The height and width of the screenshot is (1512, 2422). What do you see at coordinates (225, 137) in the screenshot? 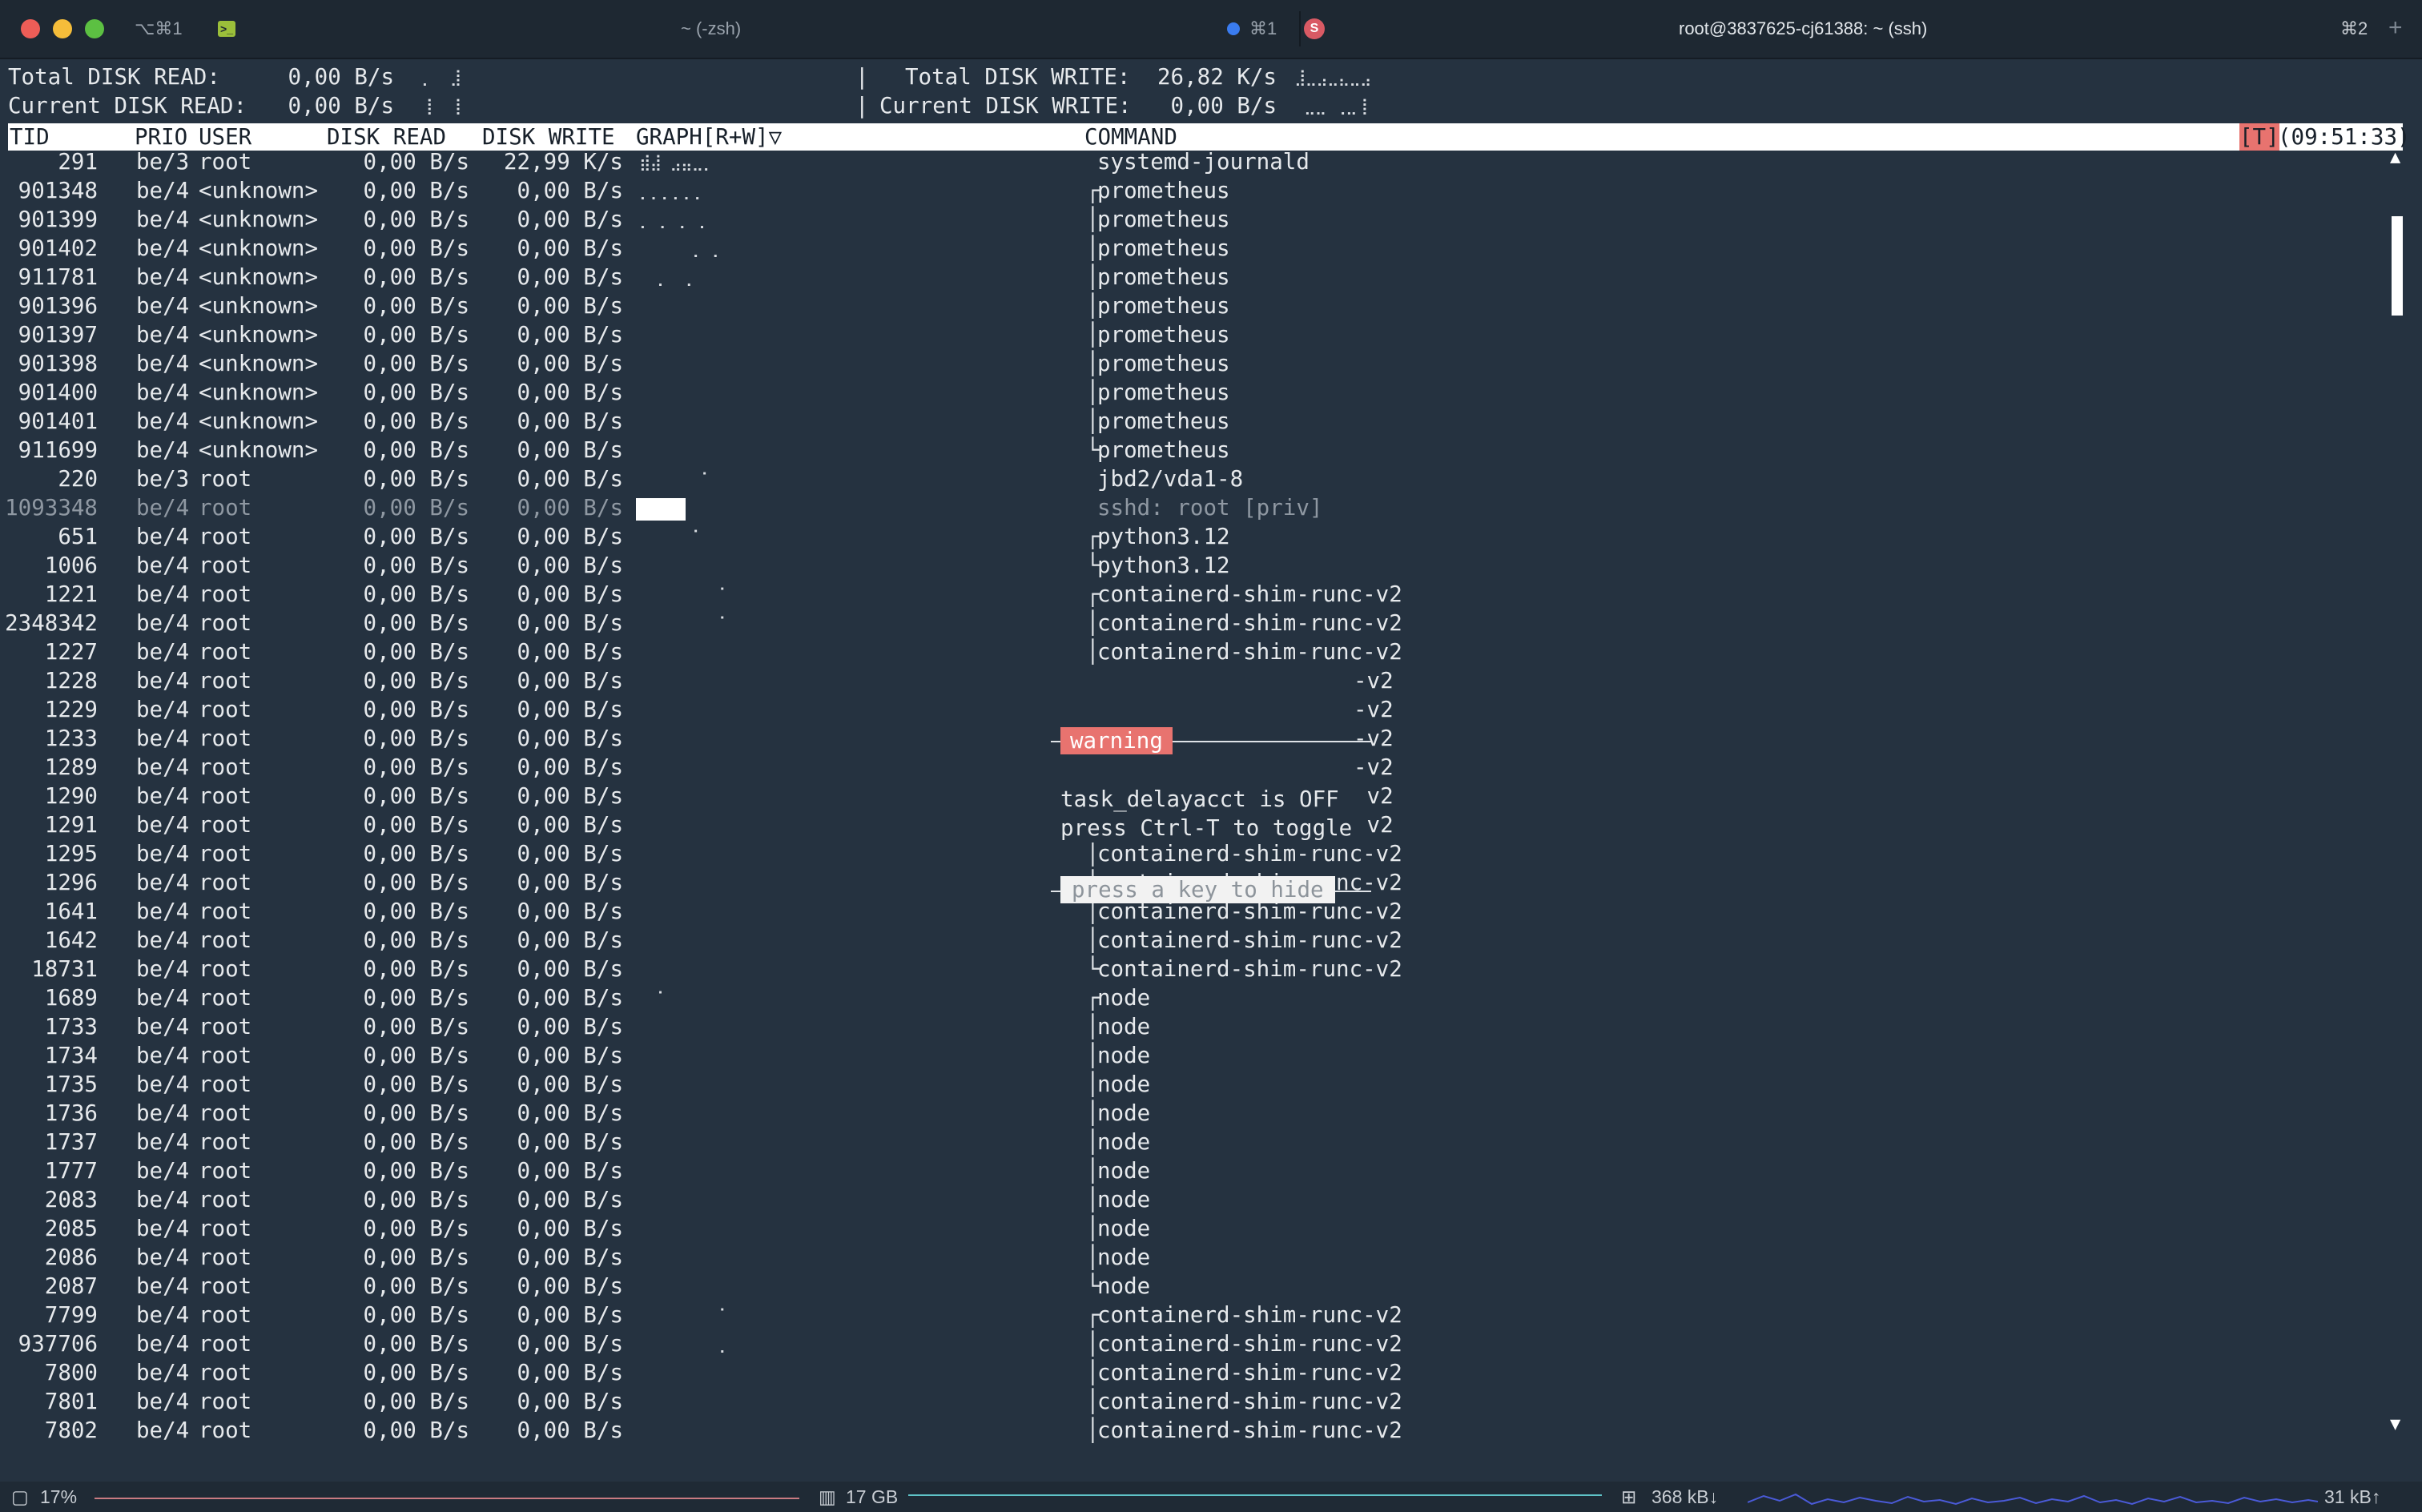
I see `col-user: USER` at bounding box center [225, 137].